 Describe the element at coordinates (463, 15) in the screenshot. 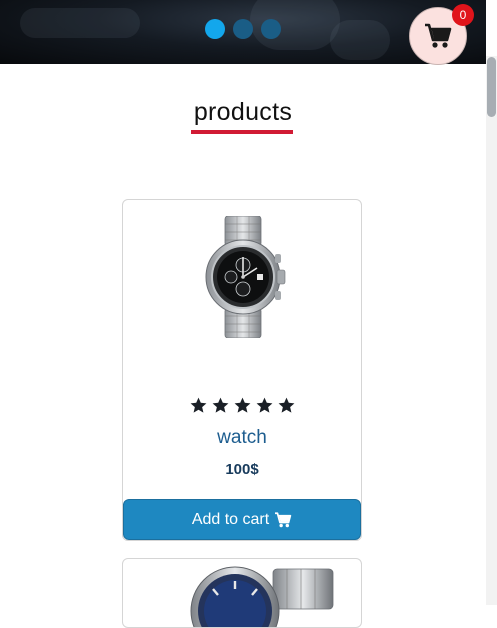

I see `cart-count-badge: 0` at that location.